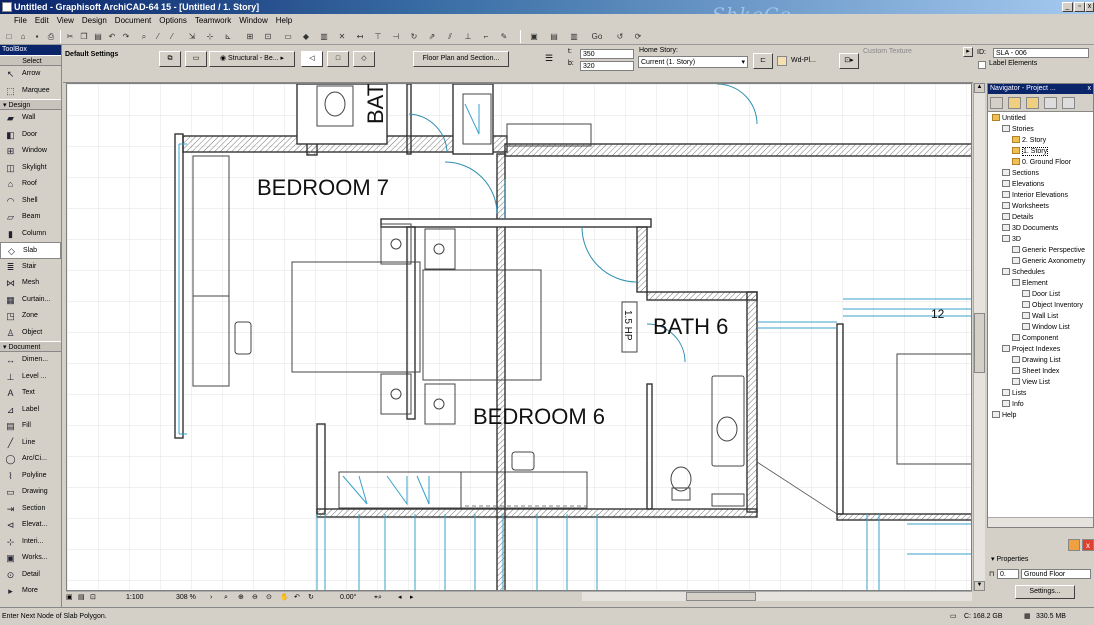  What do you see at coordinates (396, 36) in the screenshot?
I see `mirror-icon: ⊣` at bounding box center [396, 36].